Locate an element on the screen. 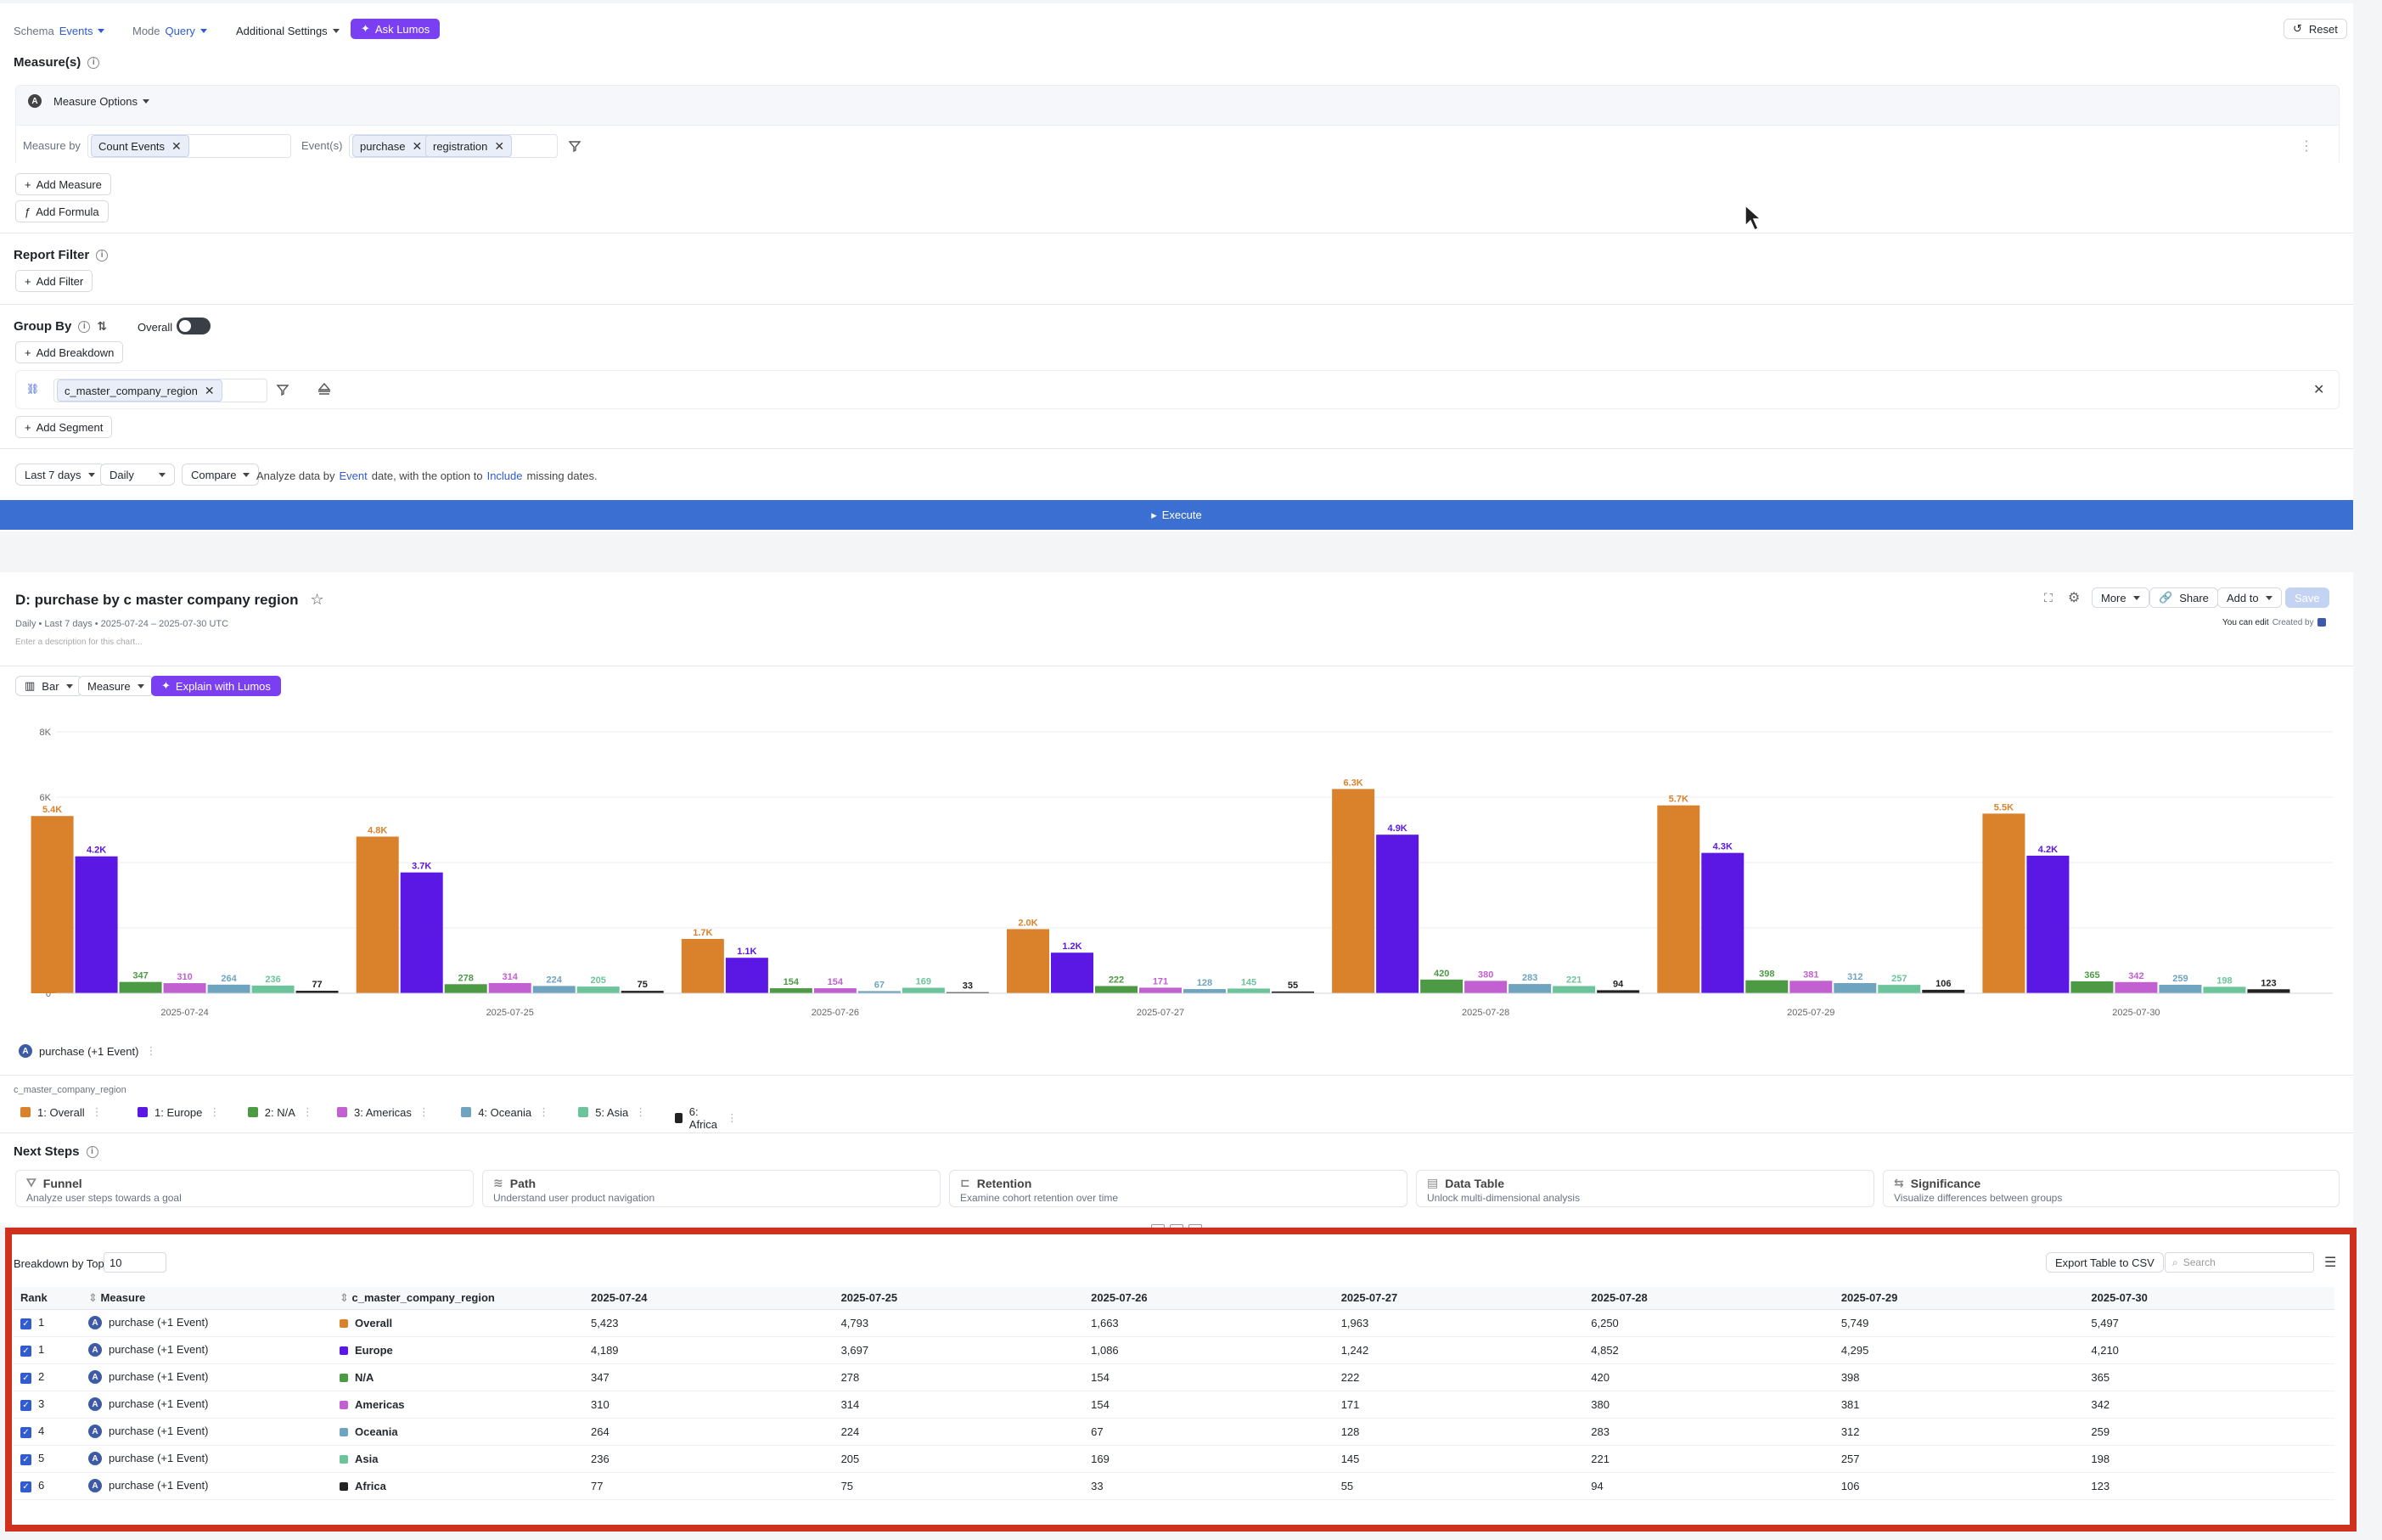  rank-cell: ✓ 4 is located at coordinates (47, 1432).